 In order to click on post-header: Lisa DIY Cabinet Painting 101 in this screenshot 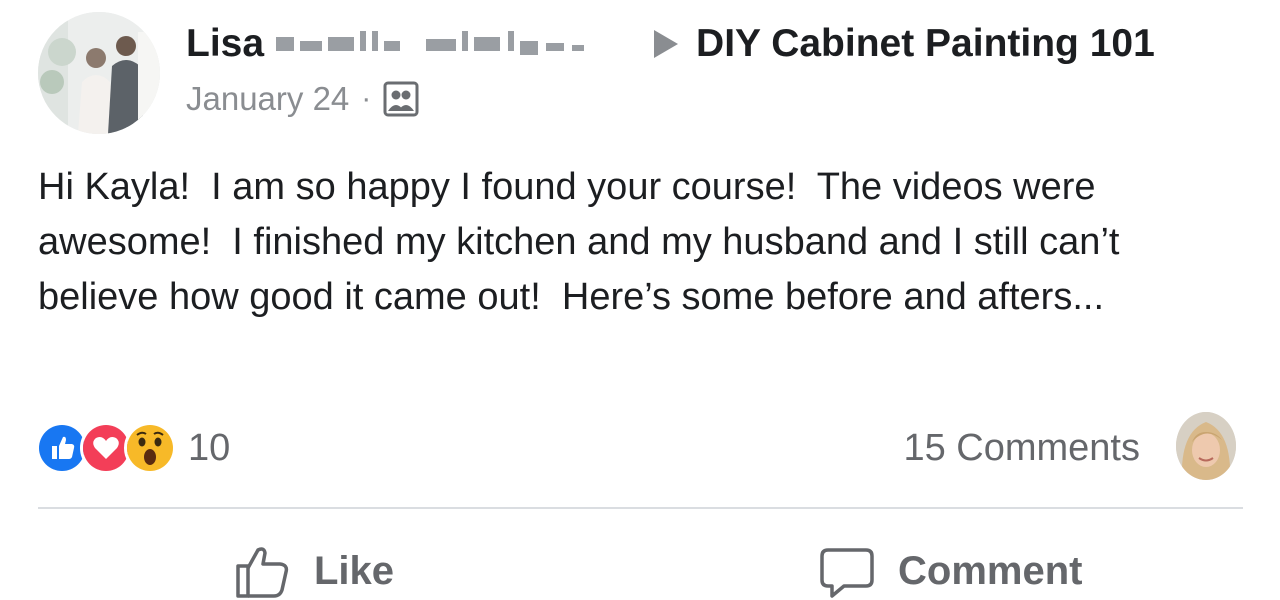, I will do `click(670, 44)`.